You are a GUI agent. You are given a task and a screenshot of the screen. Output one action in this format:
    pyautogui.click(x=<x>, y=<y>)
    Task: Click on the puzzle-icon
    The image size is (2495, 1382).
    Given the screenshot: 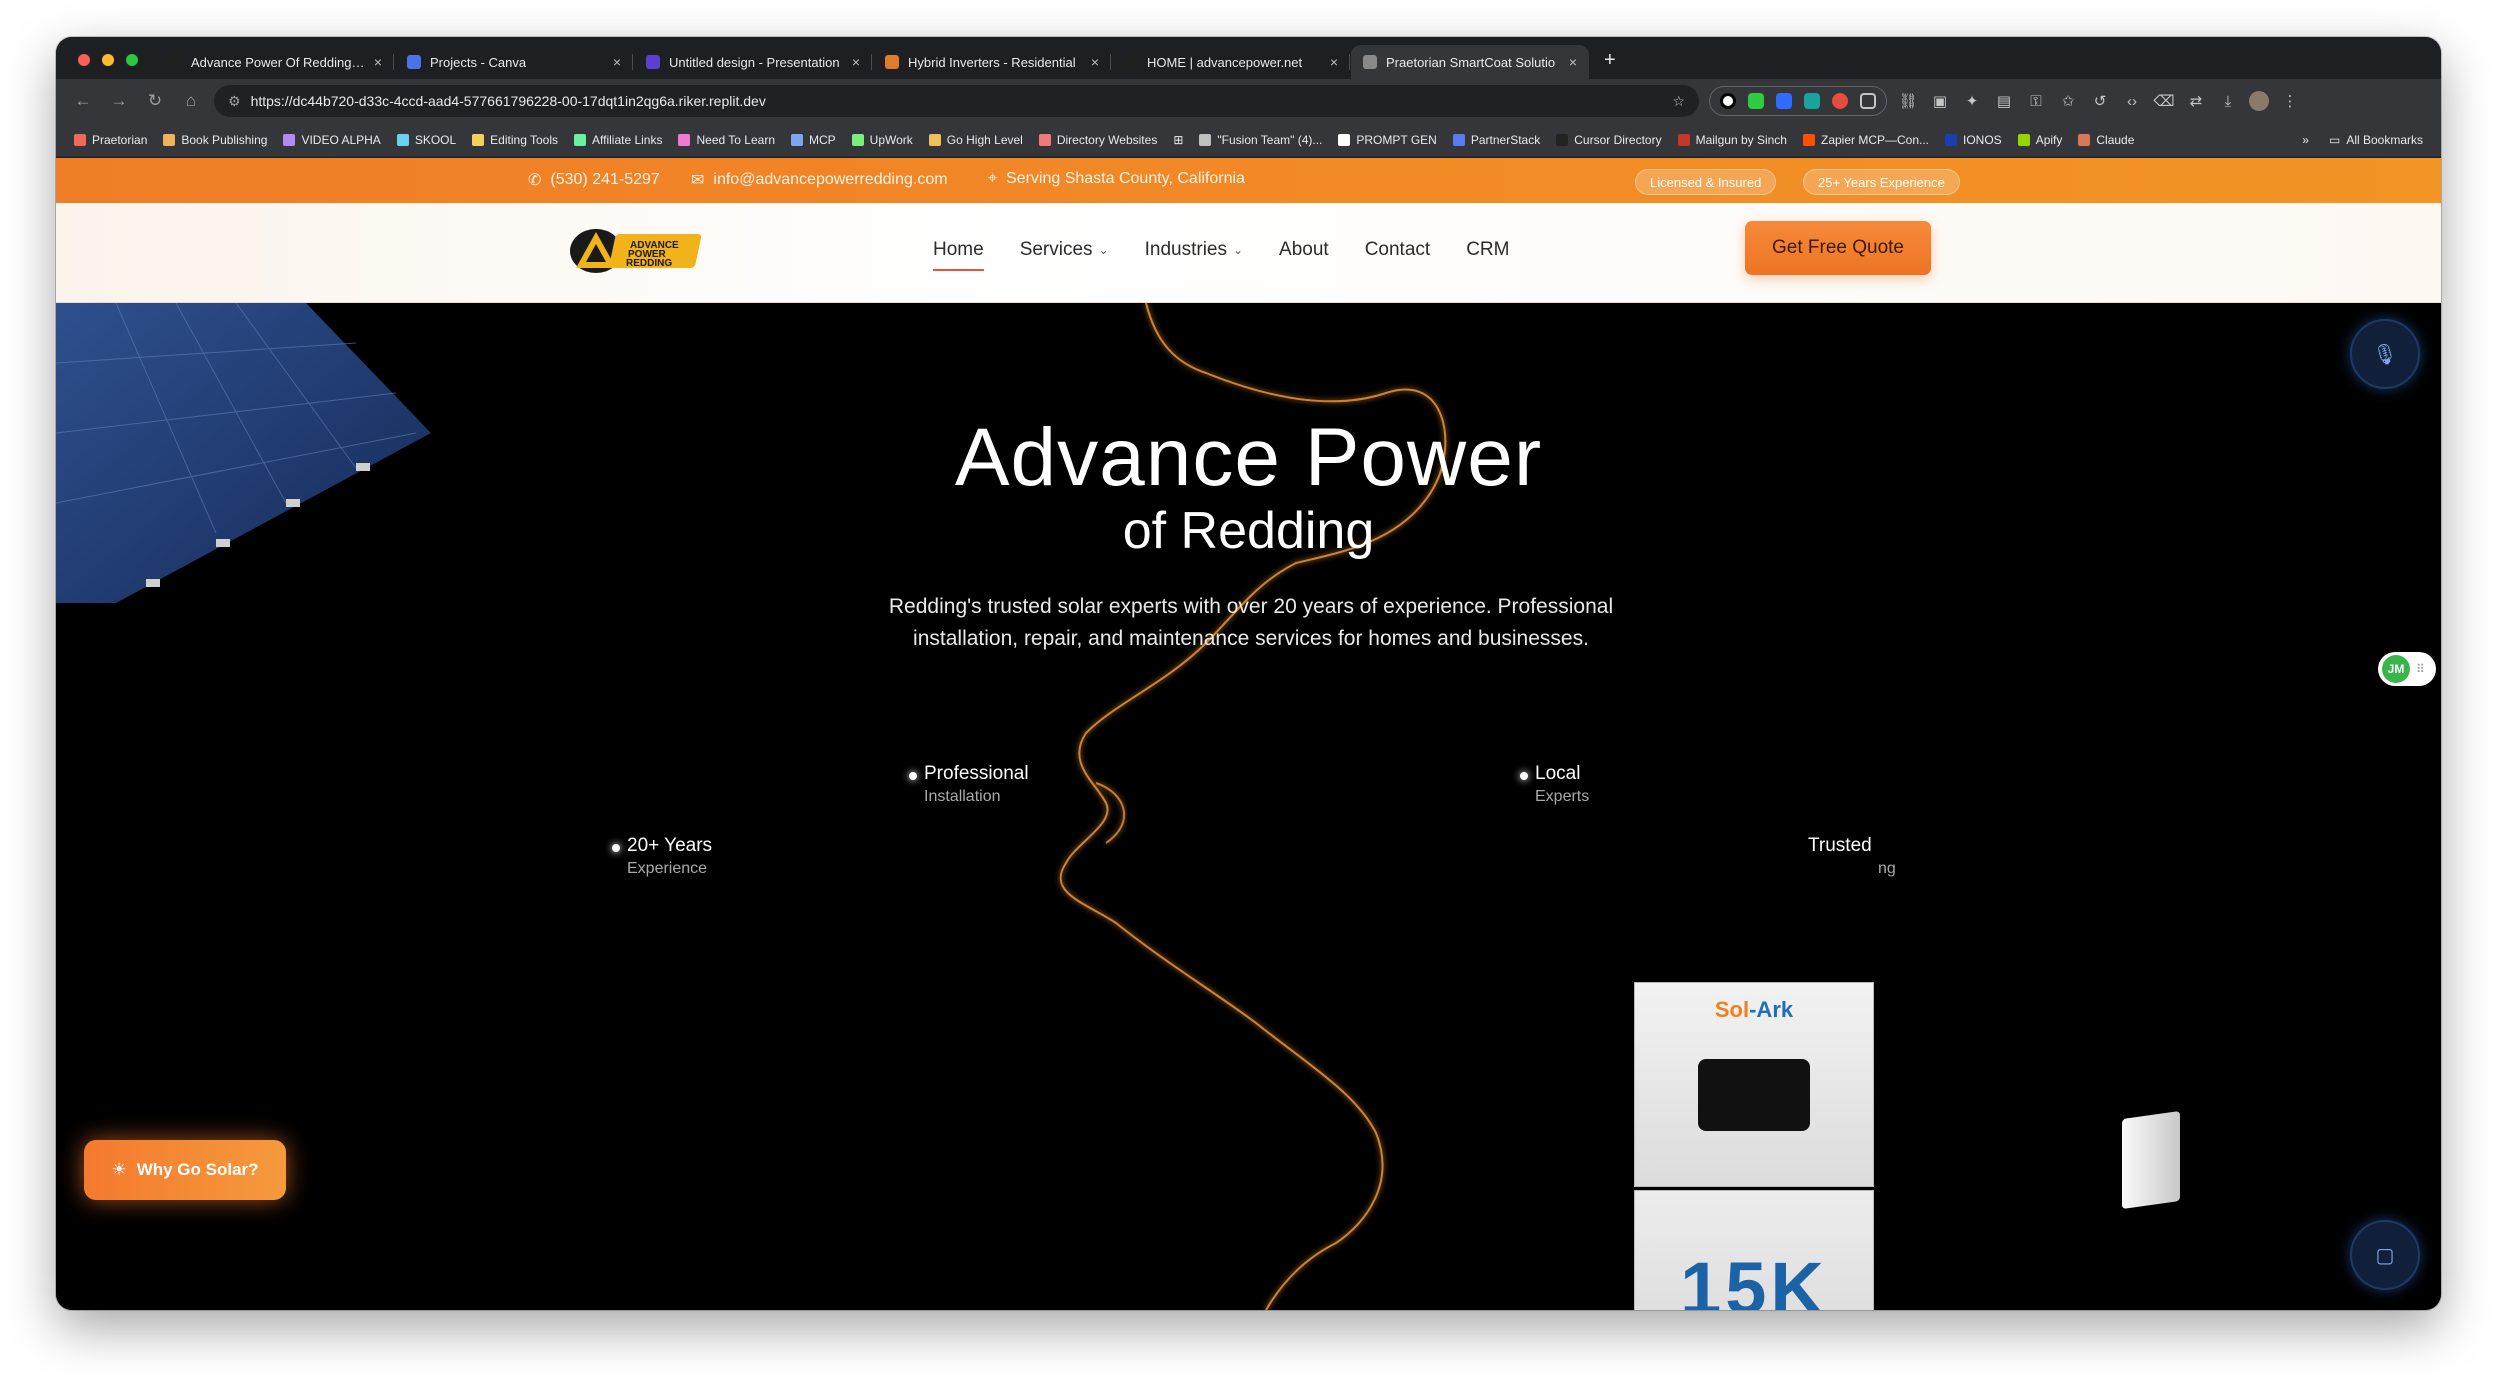 What is the action you would take?
    pyautogui.click(x=1868, y=101)
    